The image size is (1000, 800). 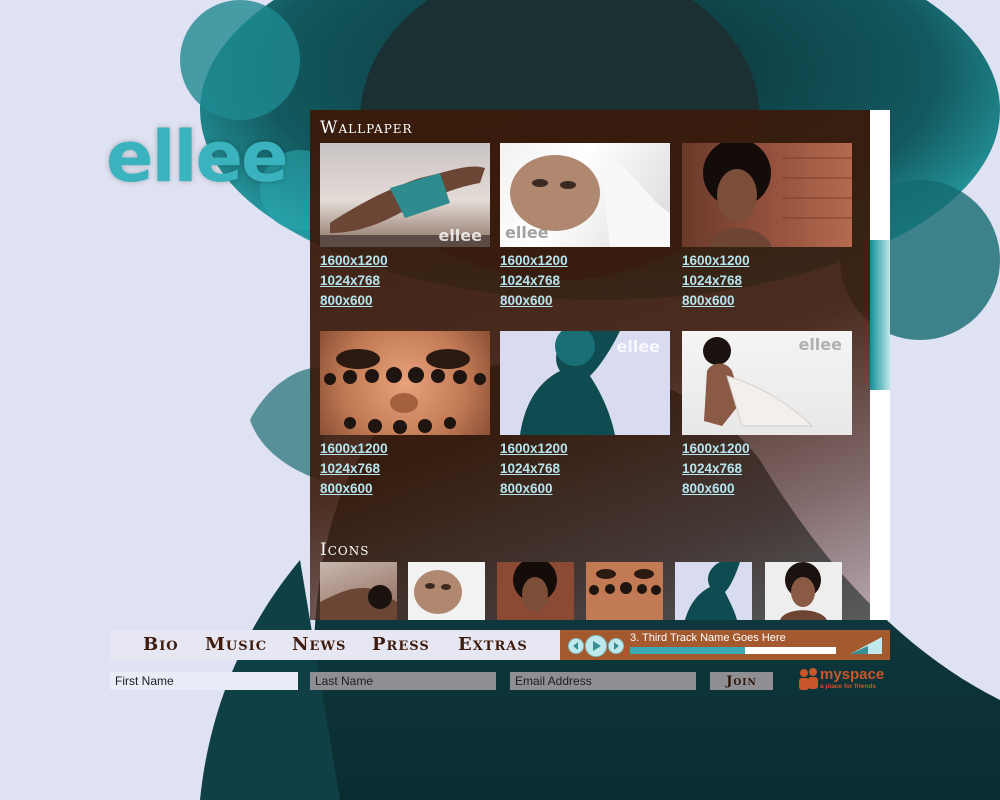 What do you see at coordinates (586, 261) in the screenshot?
I see `wallpaper-2-link-1600: 1600x1200` at bounding box center [586, 261].